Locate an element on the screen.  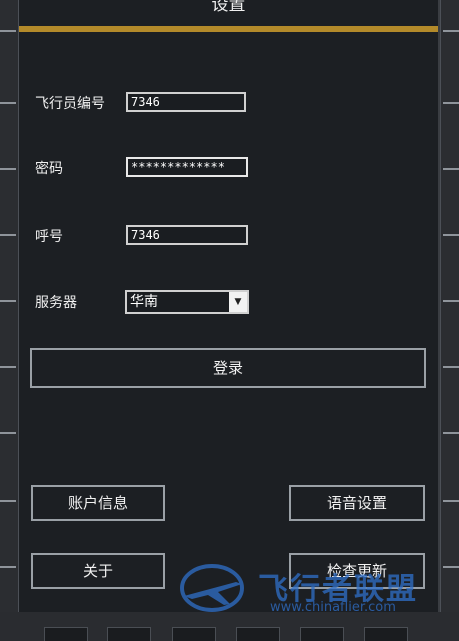
left-bezel is located at coordinates (9, 320).